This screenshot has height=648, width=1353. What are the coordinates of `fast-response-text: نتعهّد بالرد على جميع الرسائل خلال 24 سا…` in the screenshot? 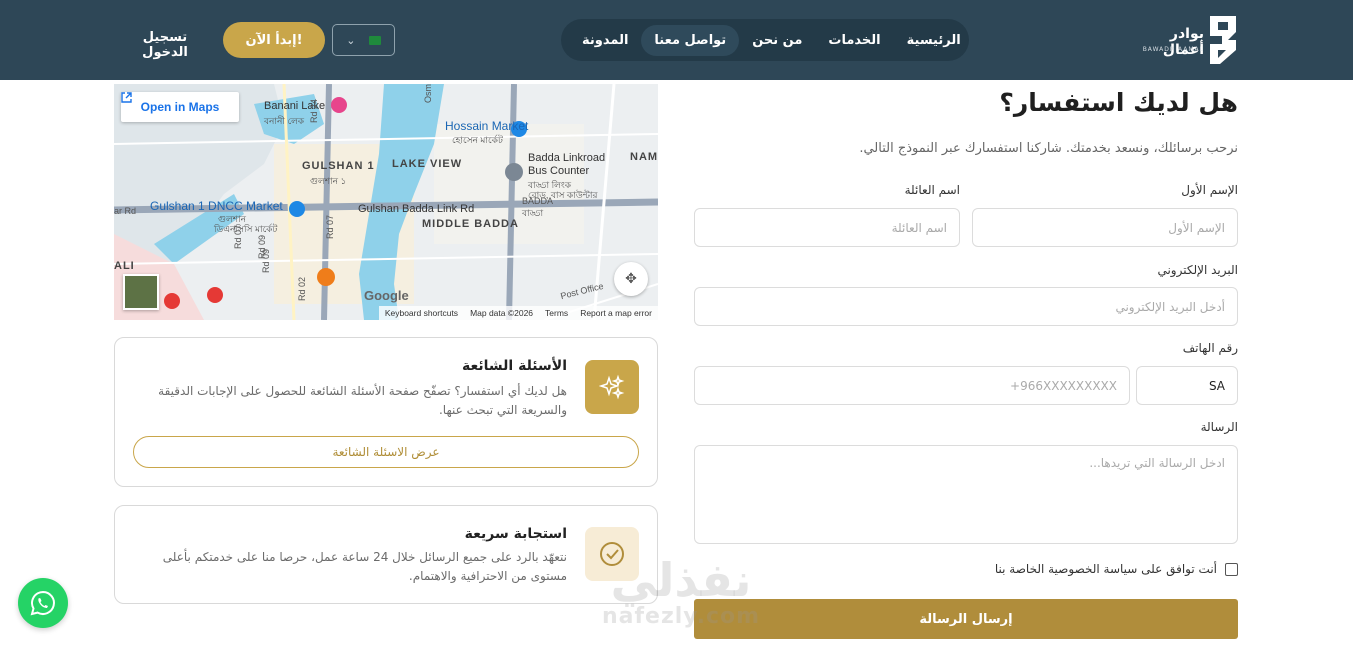 It's located at (364, 566).